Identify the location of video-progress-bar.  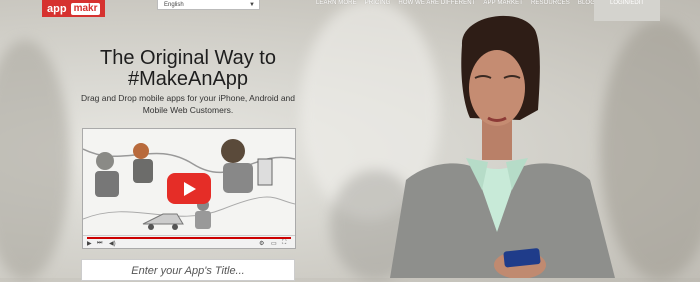
(189, 238).